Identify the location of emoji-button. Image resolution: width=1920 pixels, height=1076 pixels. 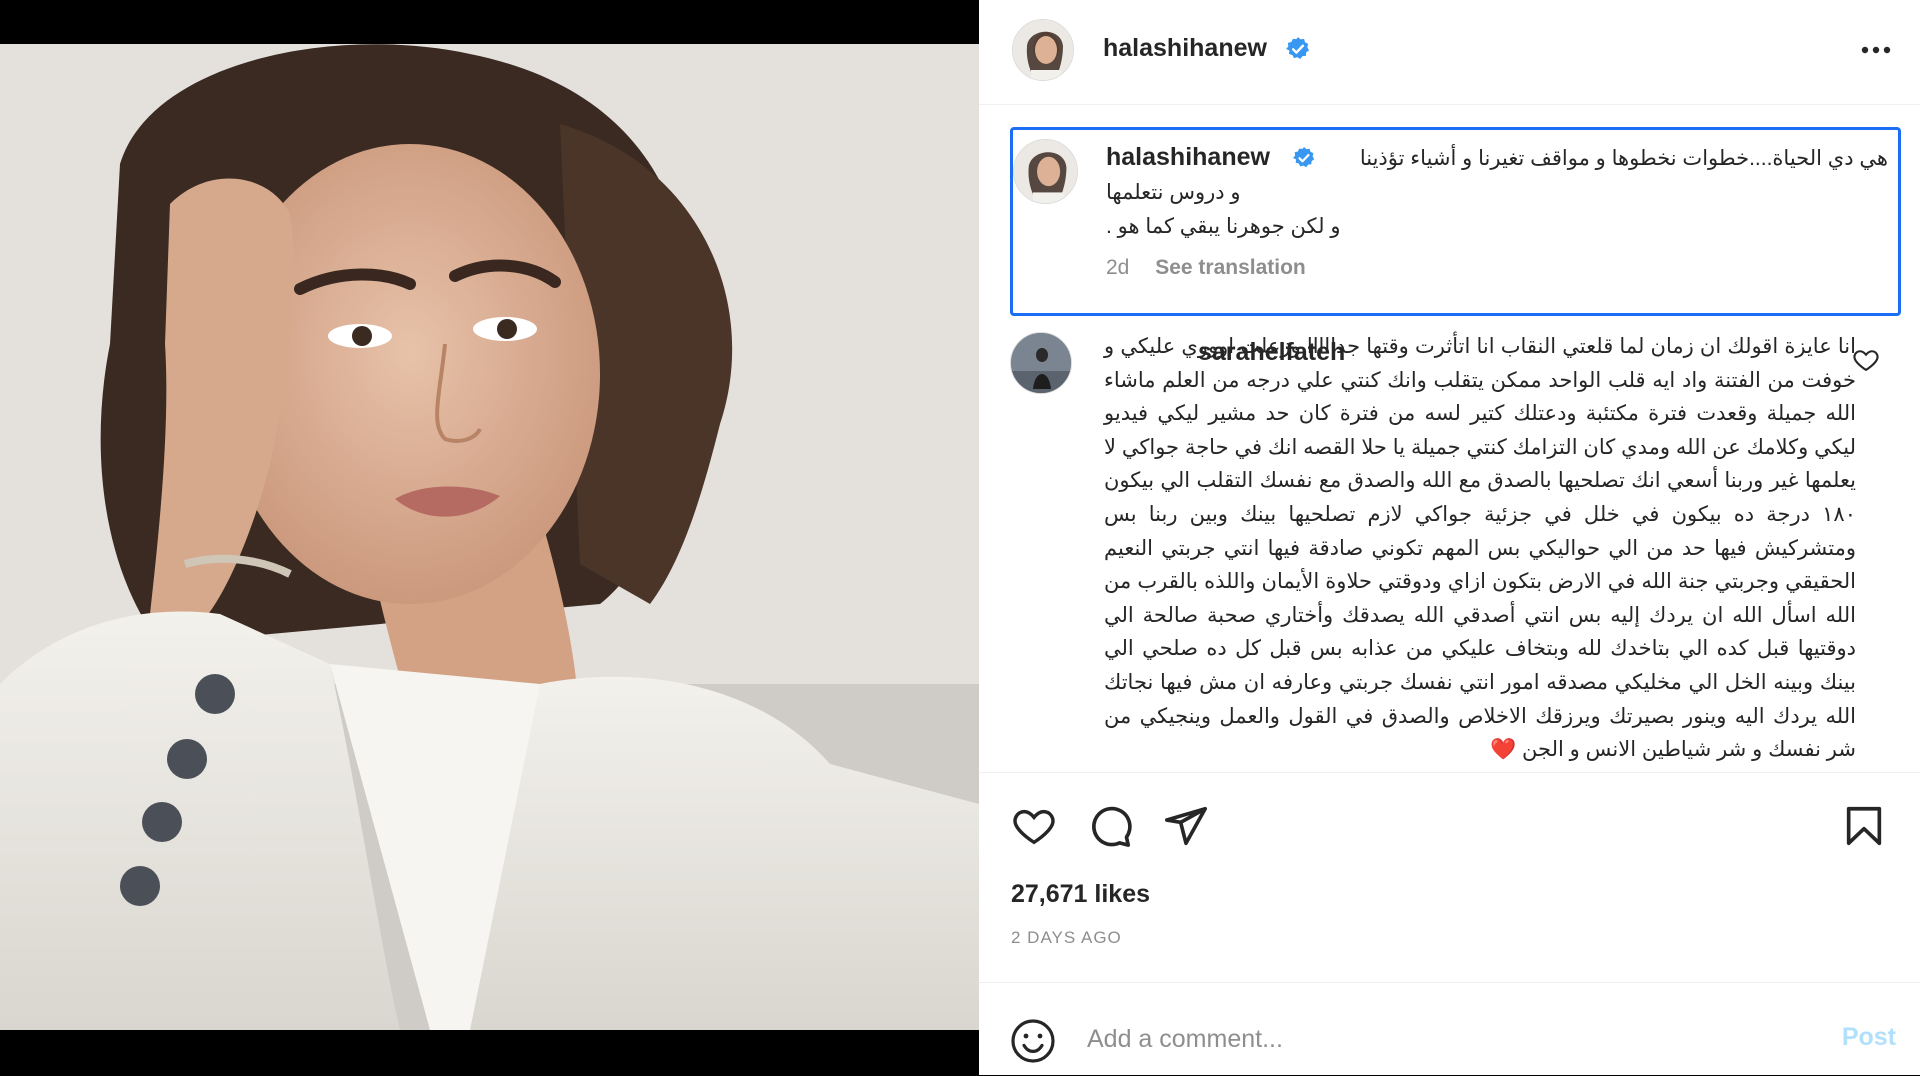
(1033, 1041).